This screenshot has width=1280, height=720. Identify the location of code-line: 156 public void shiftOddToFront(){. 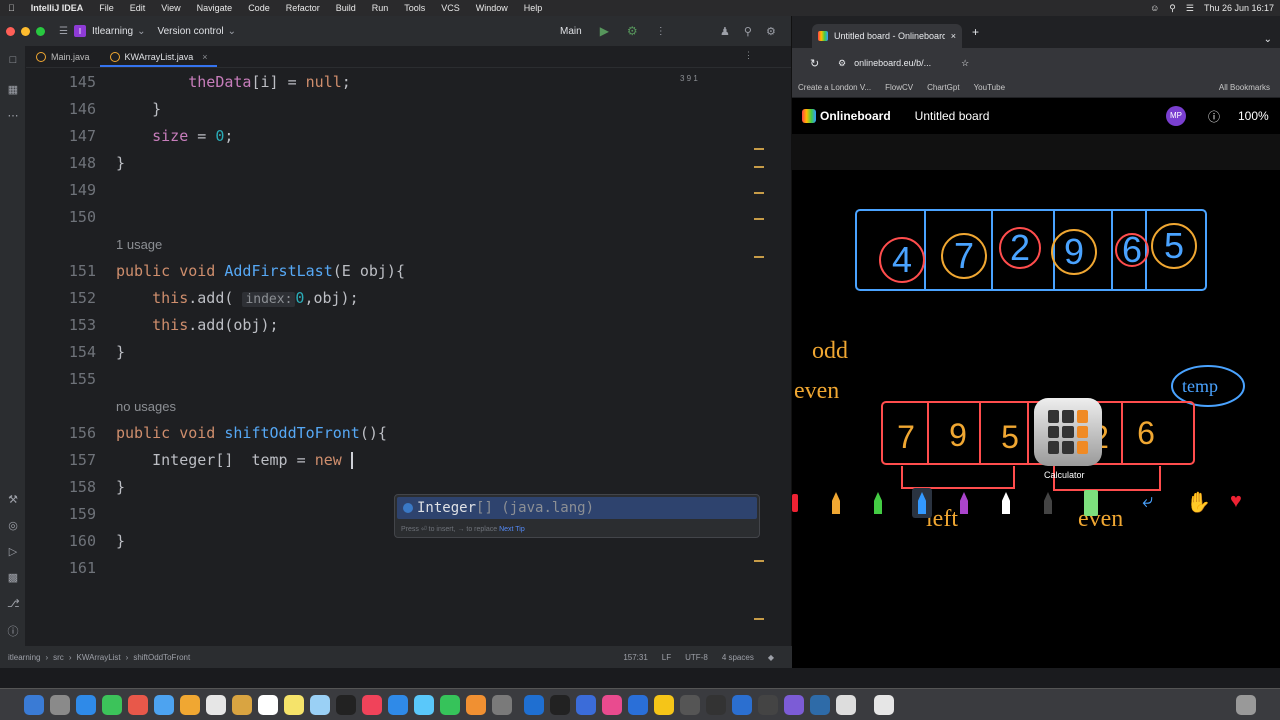
(396, 433).